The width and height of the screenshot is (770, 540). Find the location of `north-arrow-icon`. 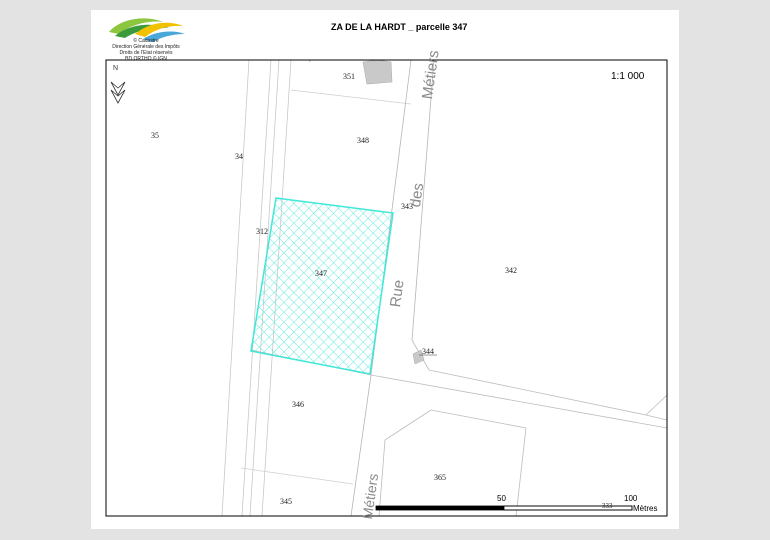

north-arrow-icon is located at coordinates (118, 92).